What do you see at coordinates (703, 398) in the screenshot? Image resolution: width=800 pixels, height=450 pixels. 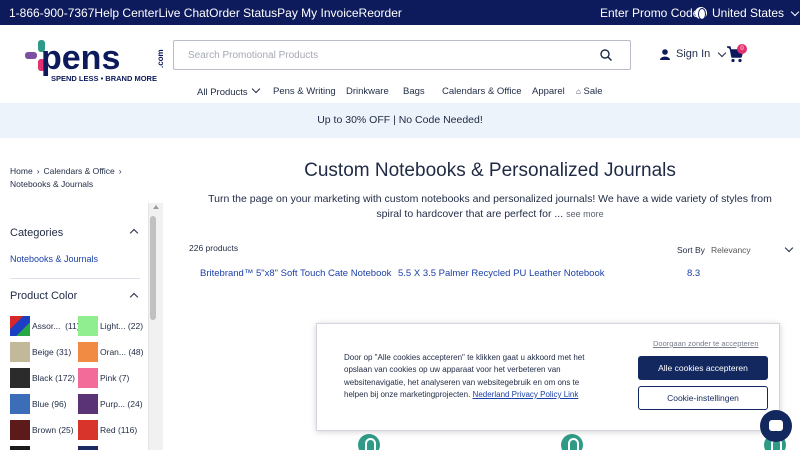 I see `cookie-settings-button: Cookie-instellingen` at bounding box center [703, 398].